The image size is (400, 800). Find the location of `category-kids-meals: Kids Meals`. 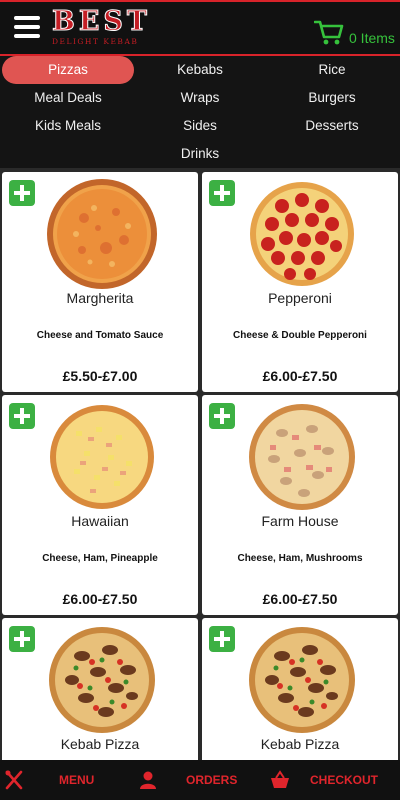

category-kids-meals: Kids Meals is located at coordinates (68, 126).